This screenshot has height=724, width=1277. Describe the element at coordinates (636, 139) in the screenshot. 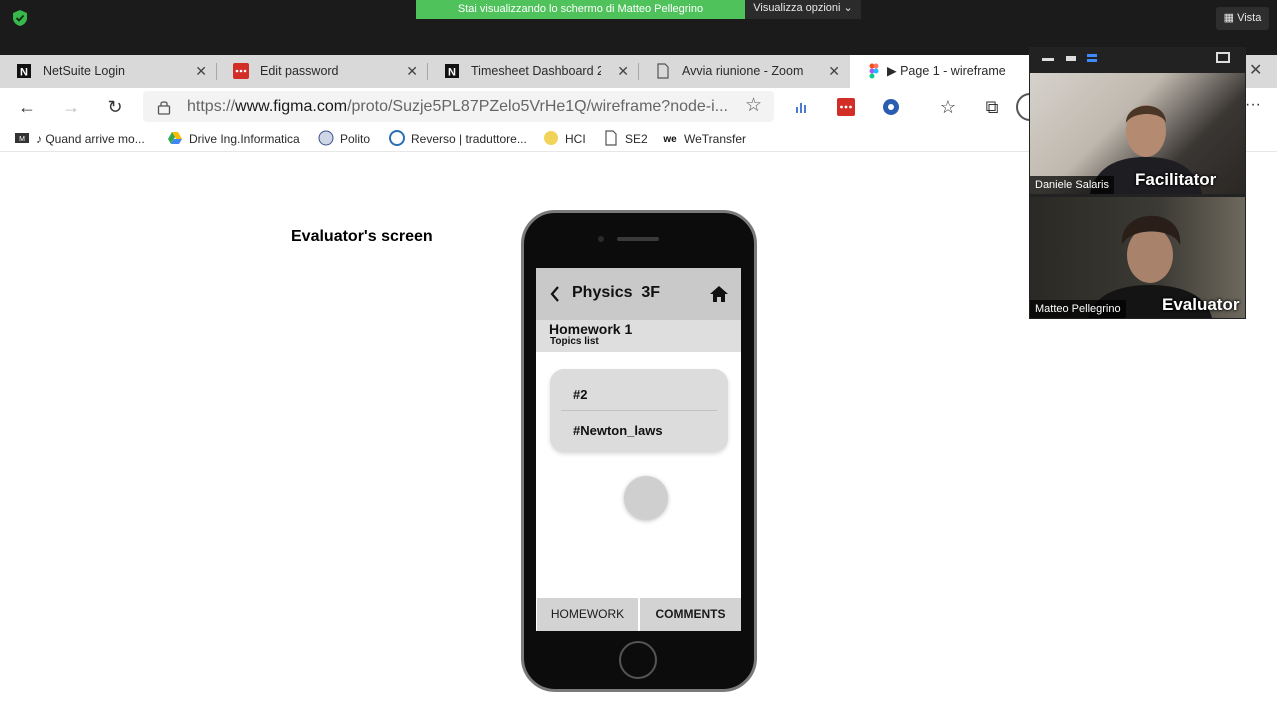

I see `bookmark-label: SE2` at that location.